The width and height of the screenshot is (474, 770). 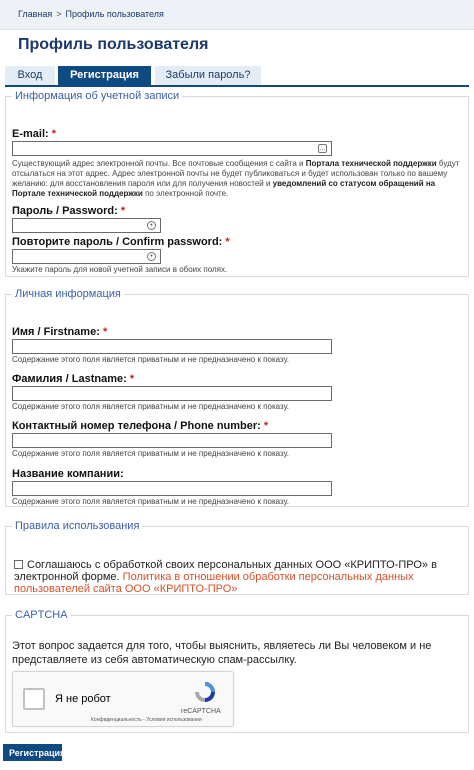 I want to click on password-label: Пароль / Password: *, so click(x=69, y=211).